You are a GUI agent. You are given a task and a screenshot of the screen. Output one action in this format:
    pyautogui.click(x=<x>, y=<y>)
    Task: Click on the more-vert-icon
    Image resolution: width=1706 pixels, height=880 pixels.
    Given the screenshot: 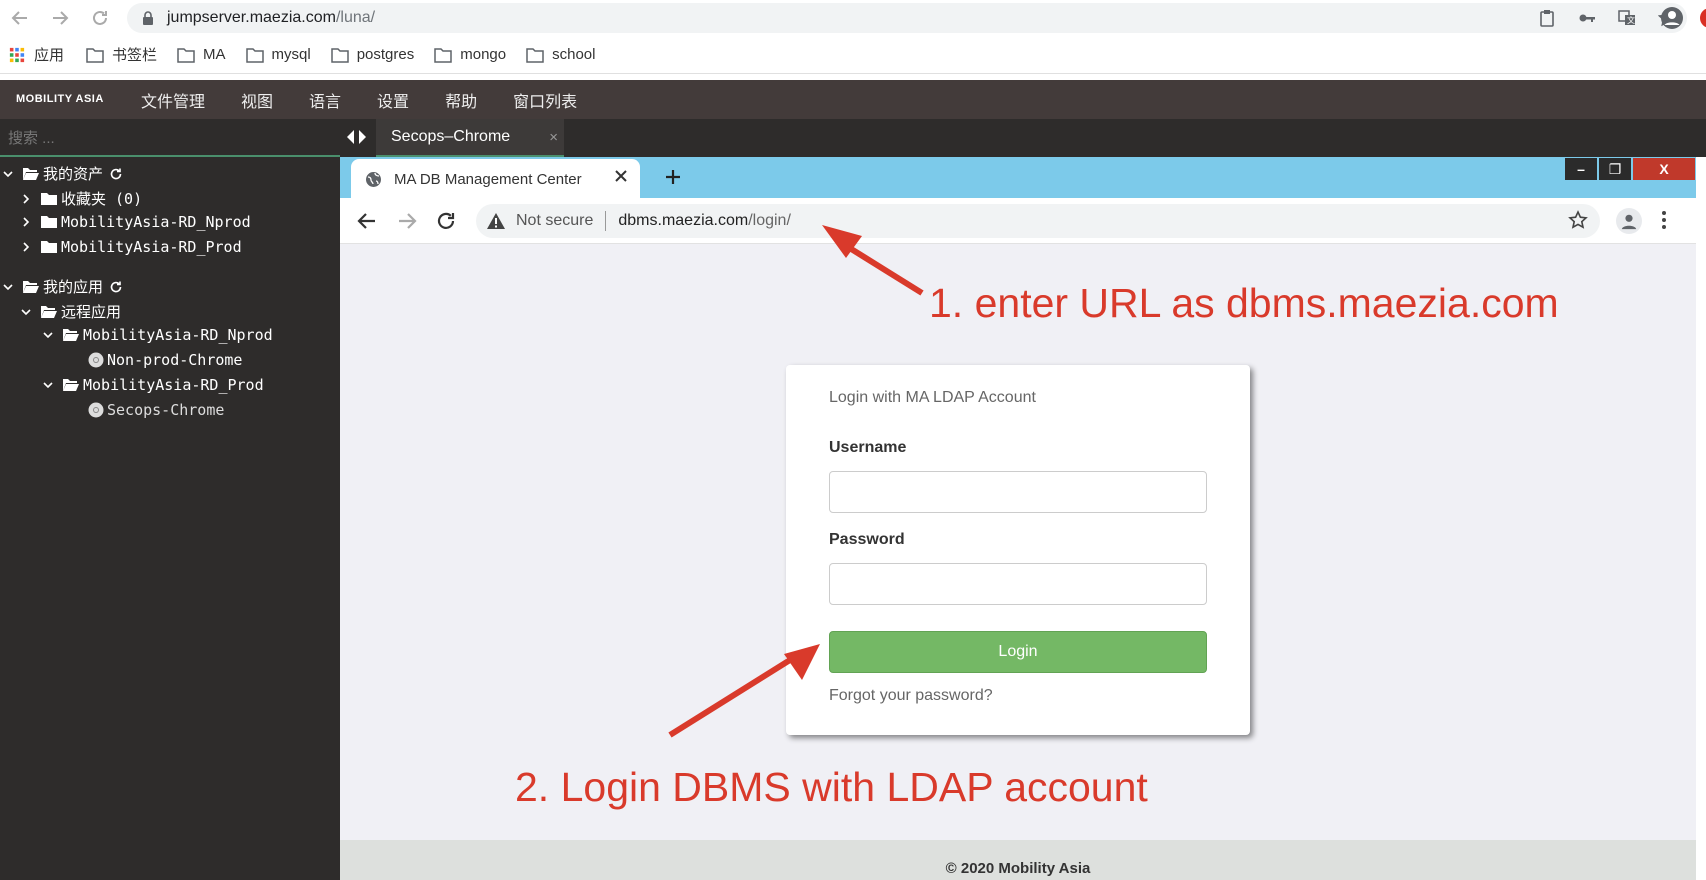 What is the action you would take?
    pyautogui.click(x=1664, y=220)
    